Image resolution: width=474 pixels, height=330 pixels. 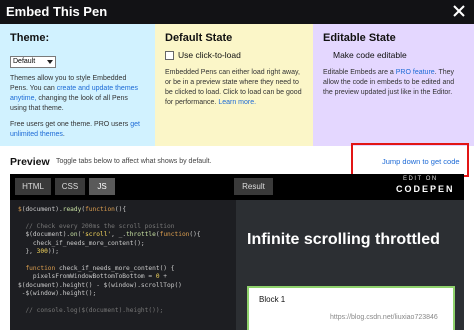 I want to click on code-line: $(document).ready(function(){, so click(x=72, y=209).